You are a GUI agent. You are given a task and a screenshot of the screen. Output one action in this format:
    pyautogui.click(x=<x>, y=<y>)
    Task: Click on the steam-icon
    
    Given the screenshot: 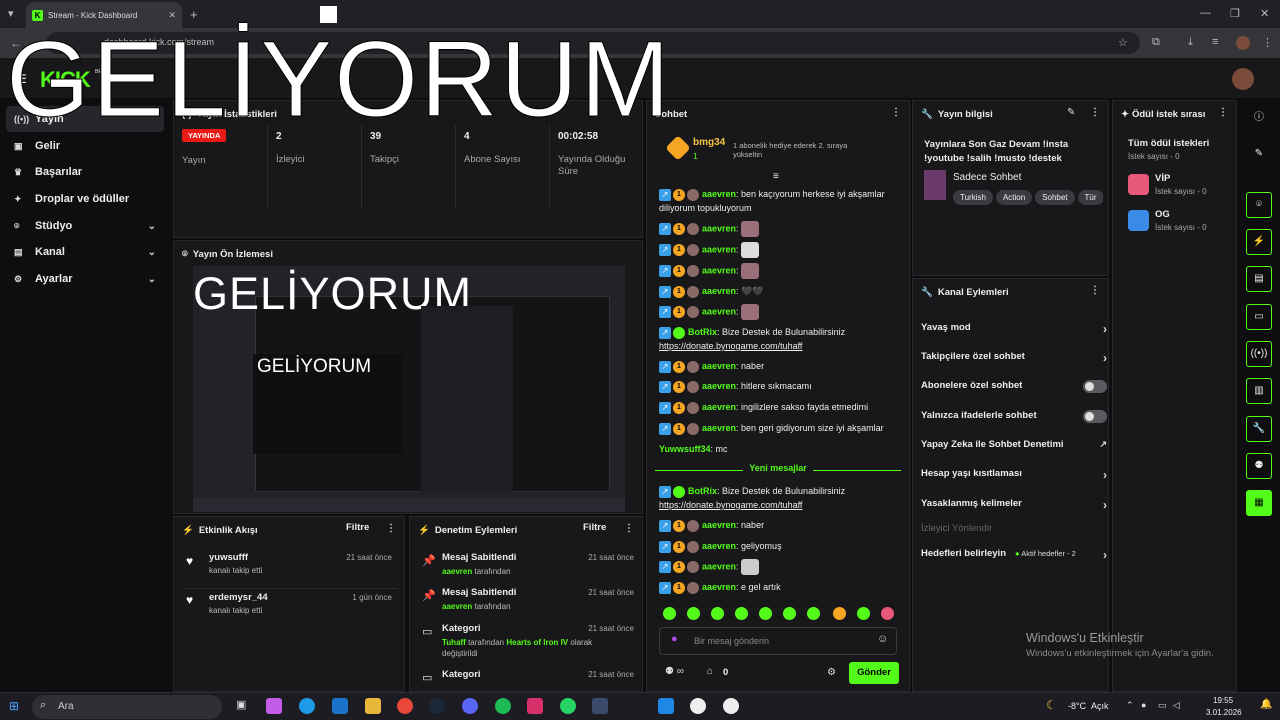 What is the action you would take?
    pyautogui.click(x=437, y=706)
    